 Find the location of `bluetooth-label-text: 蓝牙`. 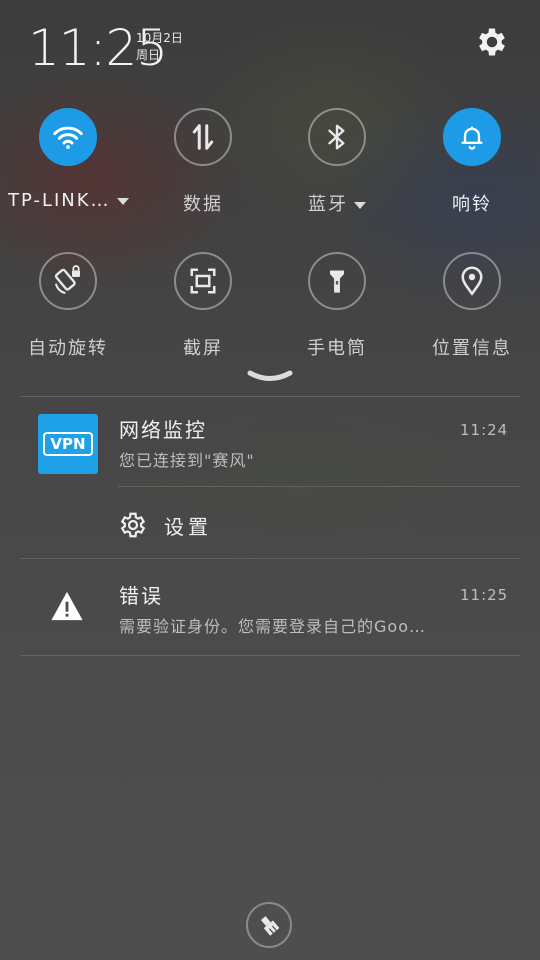

bluetooth-label-text: 蓝牙 is located at coordinates (328, 204).